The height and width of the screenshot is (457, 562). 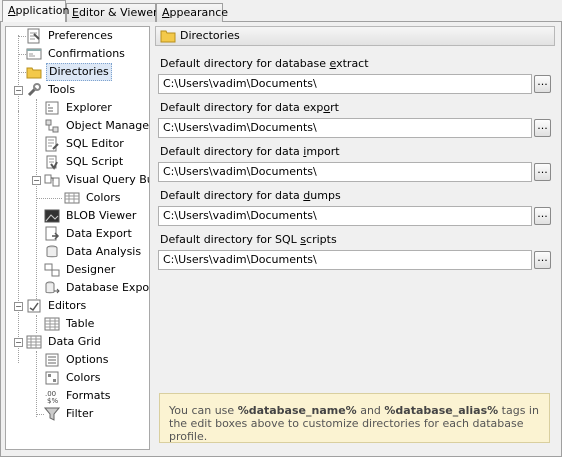 What do you see at coordinates (52, 180) in the screenshot?
I see `query-builder-icon` at bounding box center [52, 180].